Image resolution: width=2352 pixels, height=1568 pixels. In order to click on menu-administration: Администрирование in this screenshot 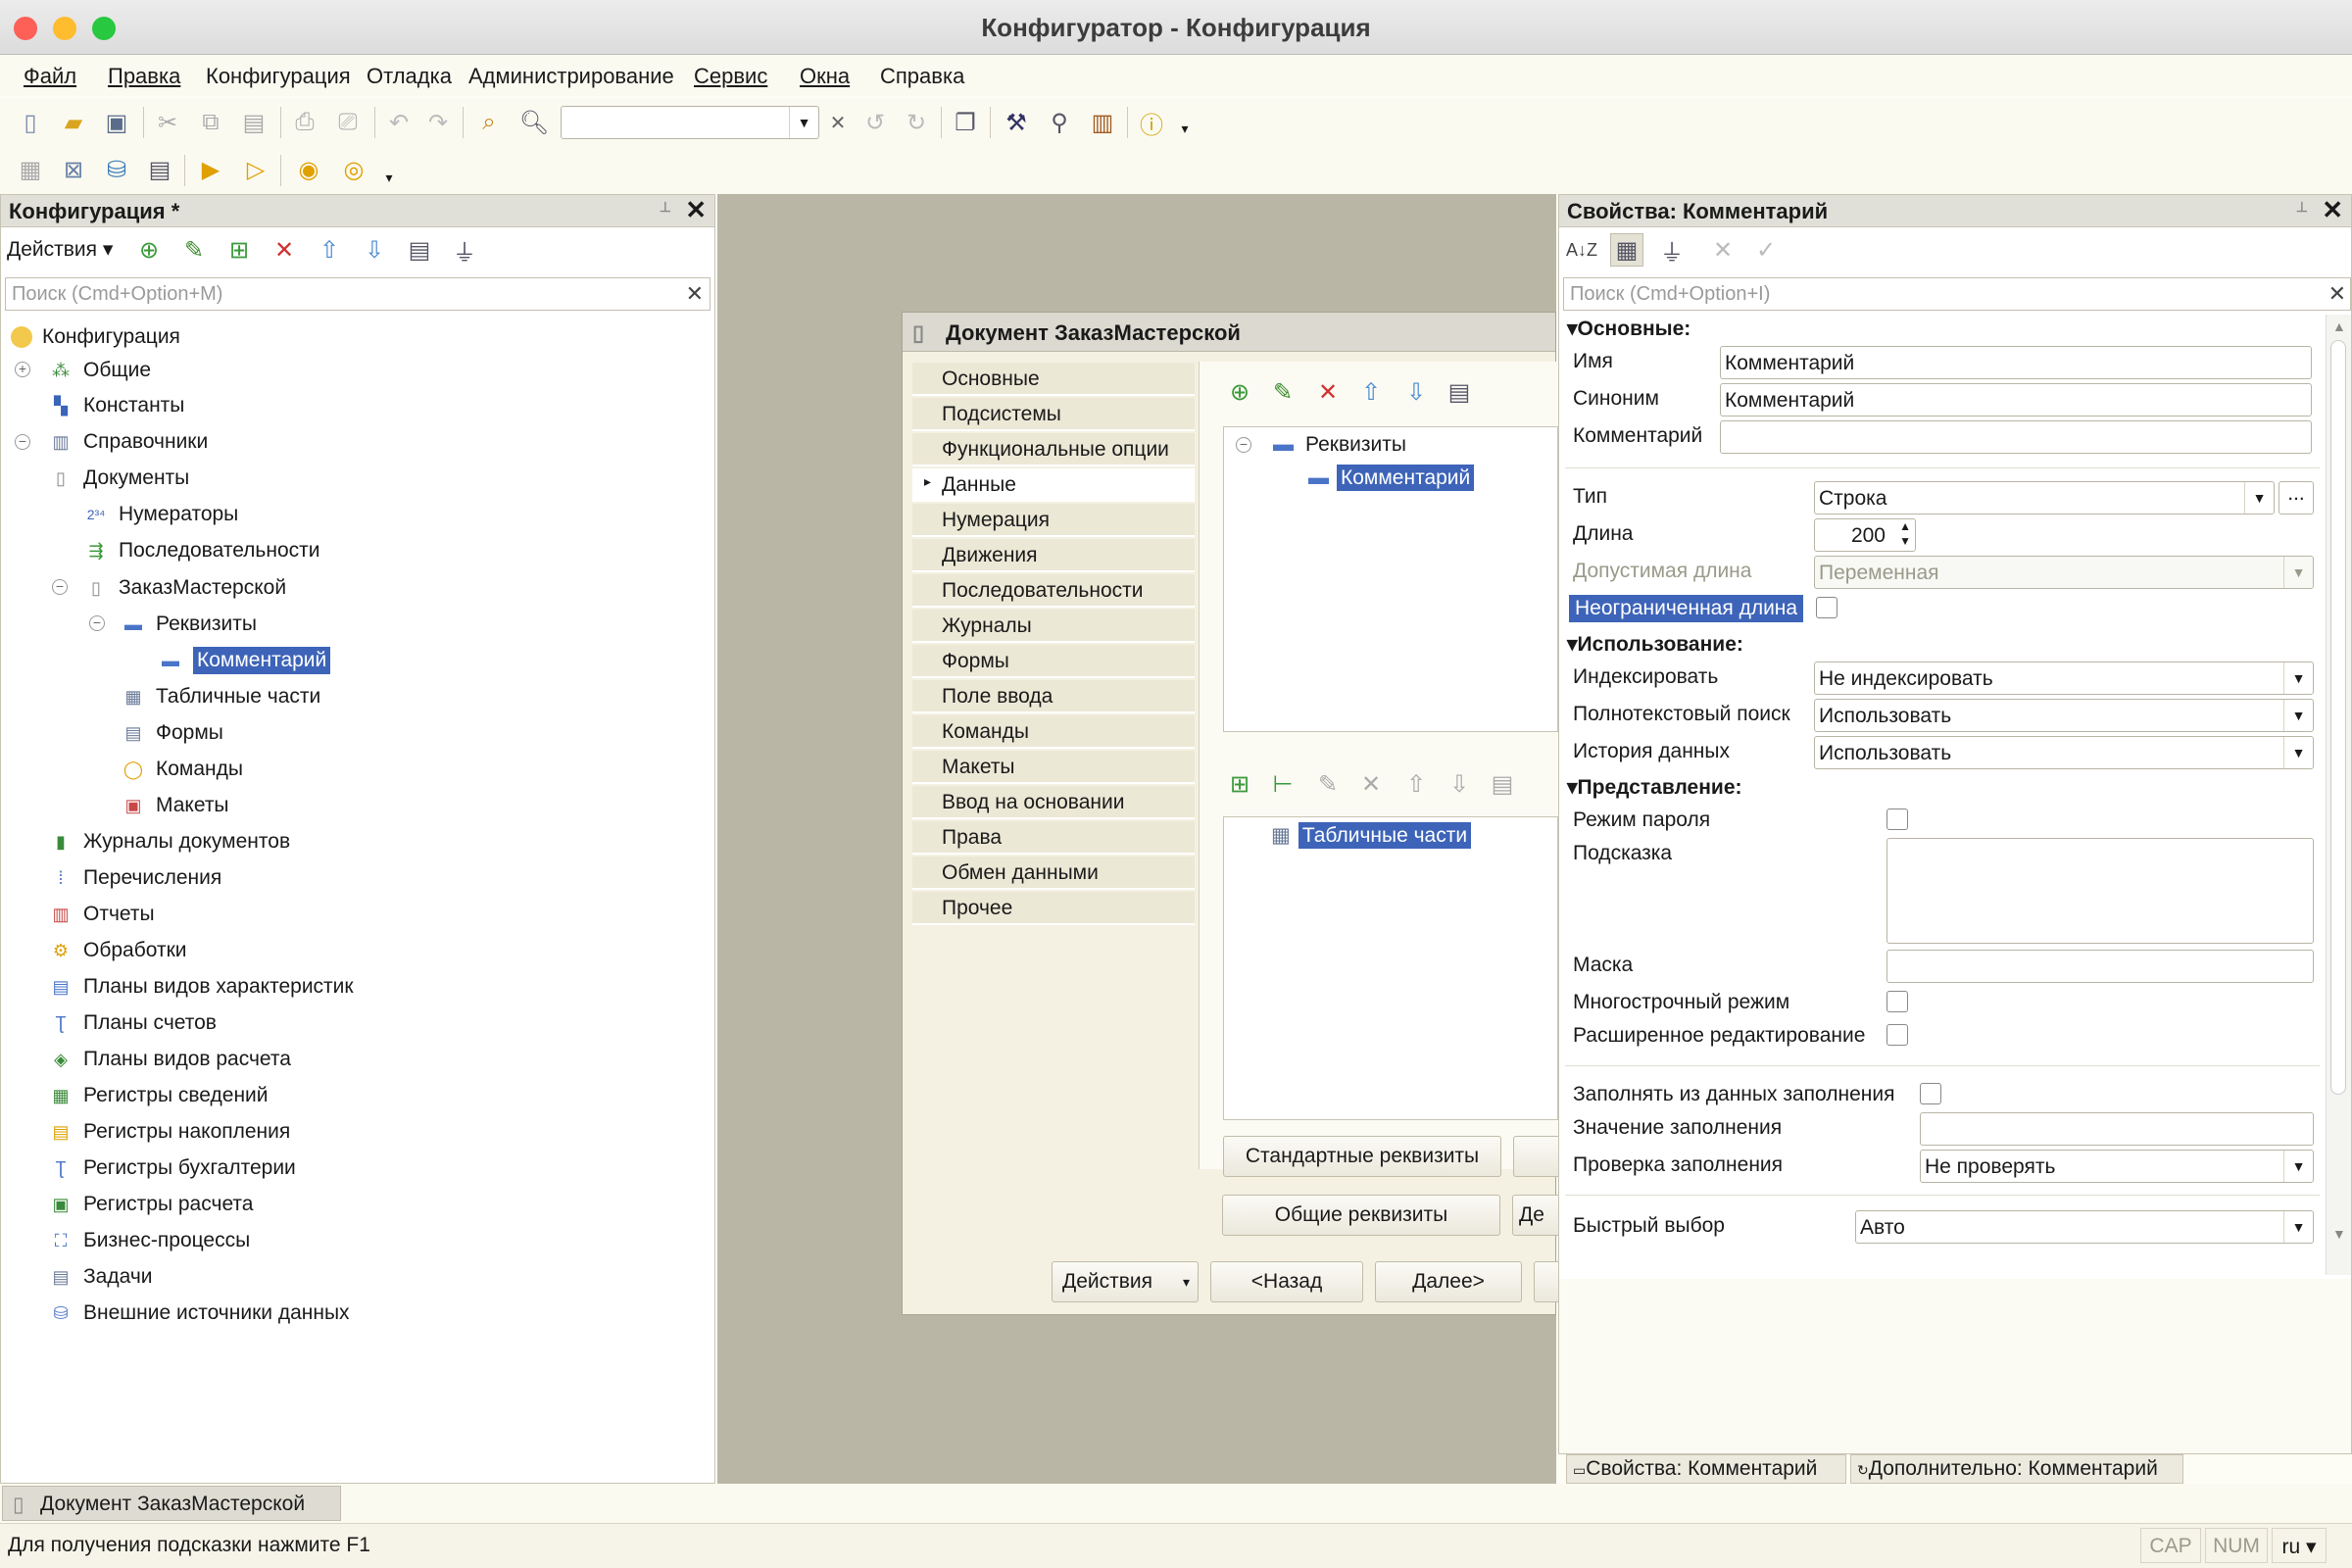, I will do `click(571, 76)`.